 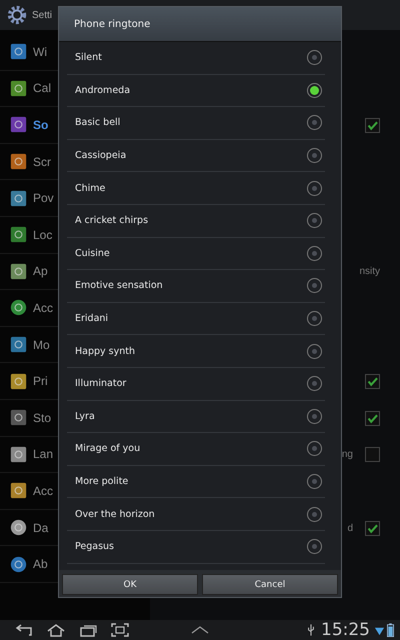 I want to click on ringtone-option: Silent, so click(x=196, y=58).